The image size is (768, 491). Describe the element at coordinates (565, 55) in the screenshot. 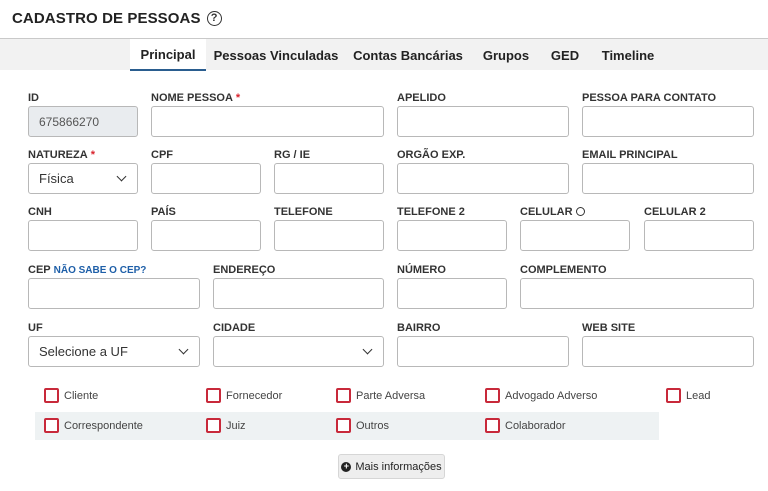

I see `tab-ged: GED` at that location.